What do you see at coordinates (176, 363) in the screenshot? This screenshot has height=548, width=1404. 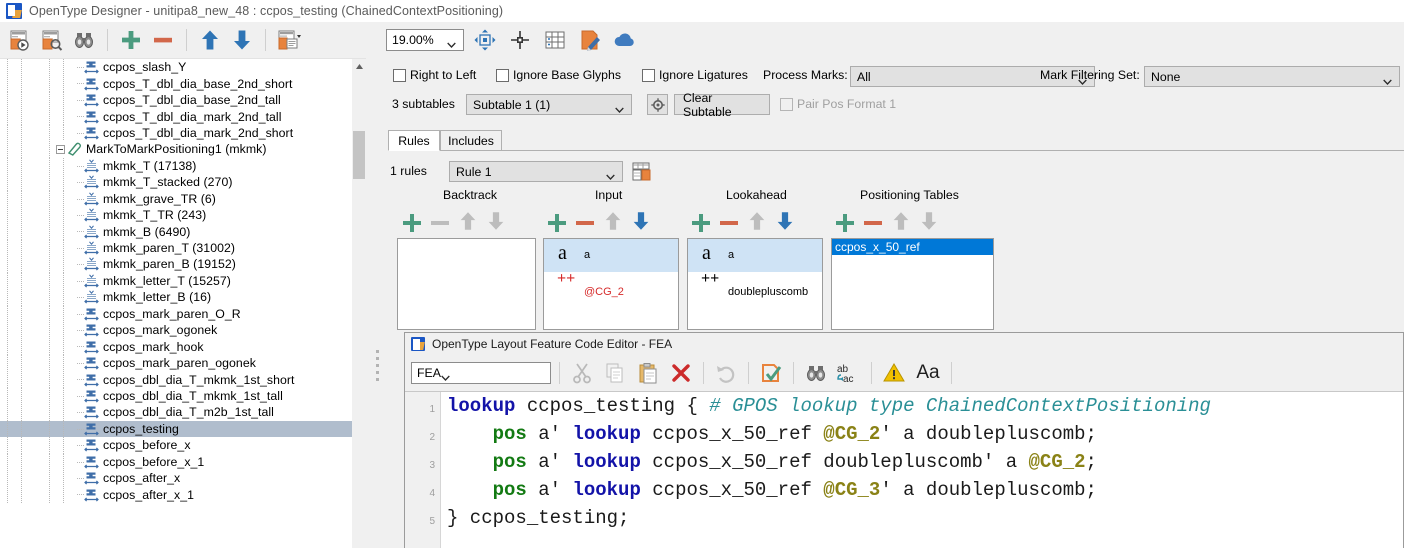 I see `tree-item-ccpos_mark_paren_ogonek: ccpos_mark_paren_ogonek` at bounding box center [176, 363].